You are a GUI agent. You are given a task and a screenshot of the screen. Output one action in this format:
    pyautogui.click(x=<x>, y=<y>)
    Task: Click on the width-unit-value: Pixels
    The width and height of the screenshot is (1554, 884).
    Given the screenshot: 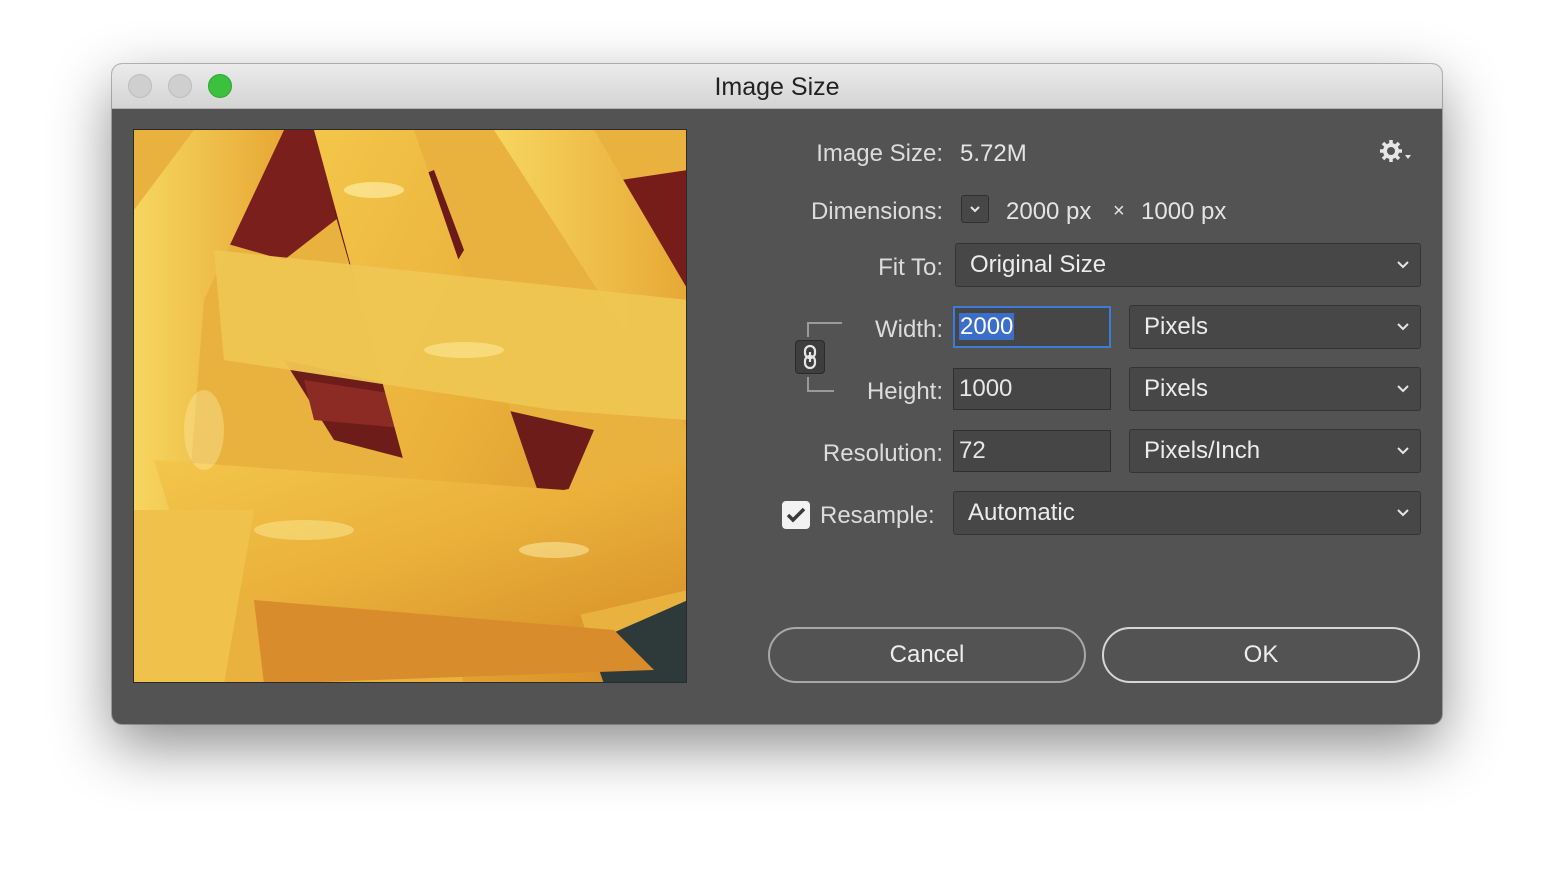 What is the action you would take?
    pyautogui.click(x=1176, y=326)
    